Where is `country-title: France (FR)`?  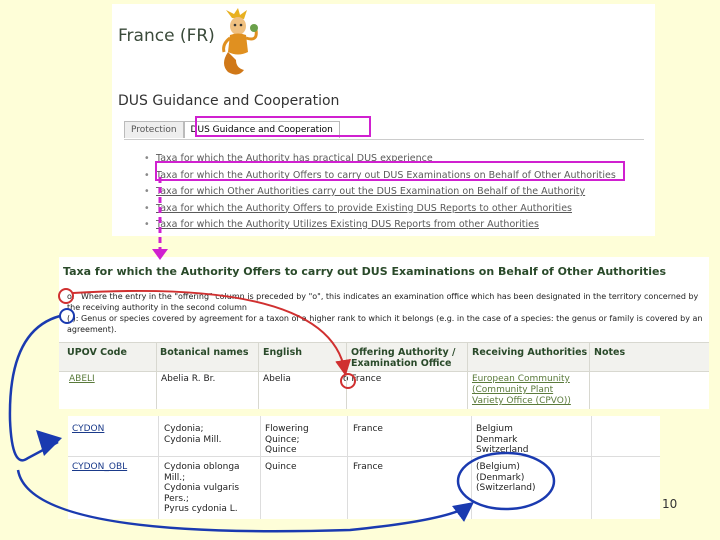
country-title: France (FR) is located at coordinates (166, 36).